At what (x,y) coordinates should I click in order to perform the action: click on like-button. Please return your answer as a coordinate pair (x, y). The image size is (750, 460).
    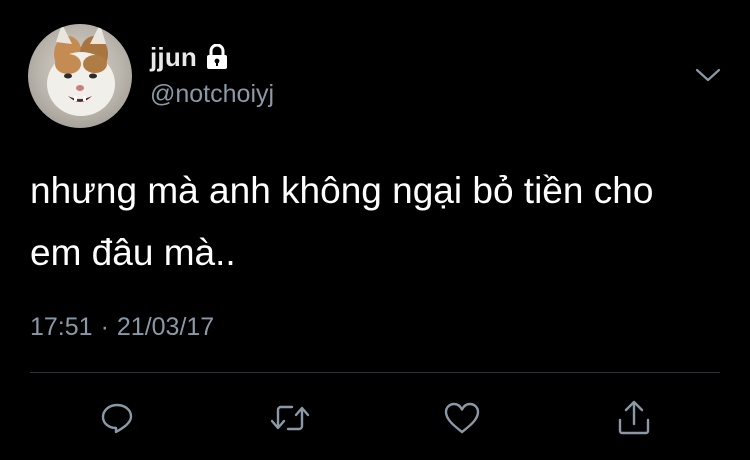
    Looking at the image, I should click on (462, 418).